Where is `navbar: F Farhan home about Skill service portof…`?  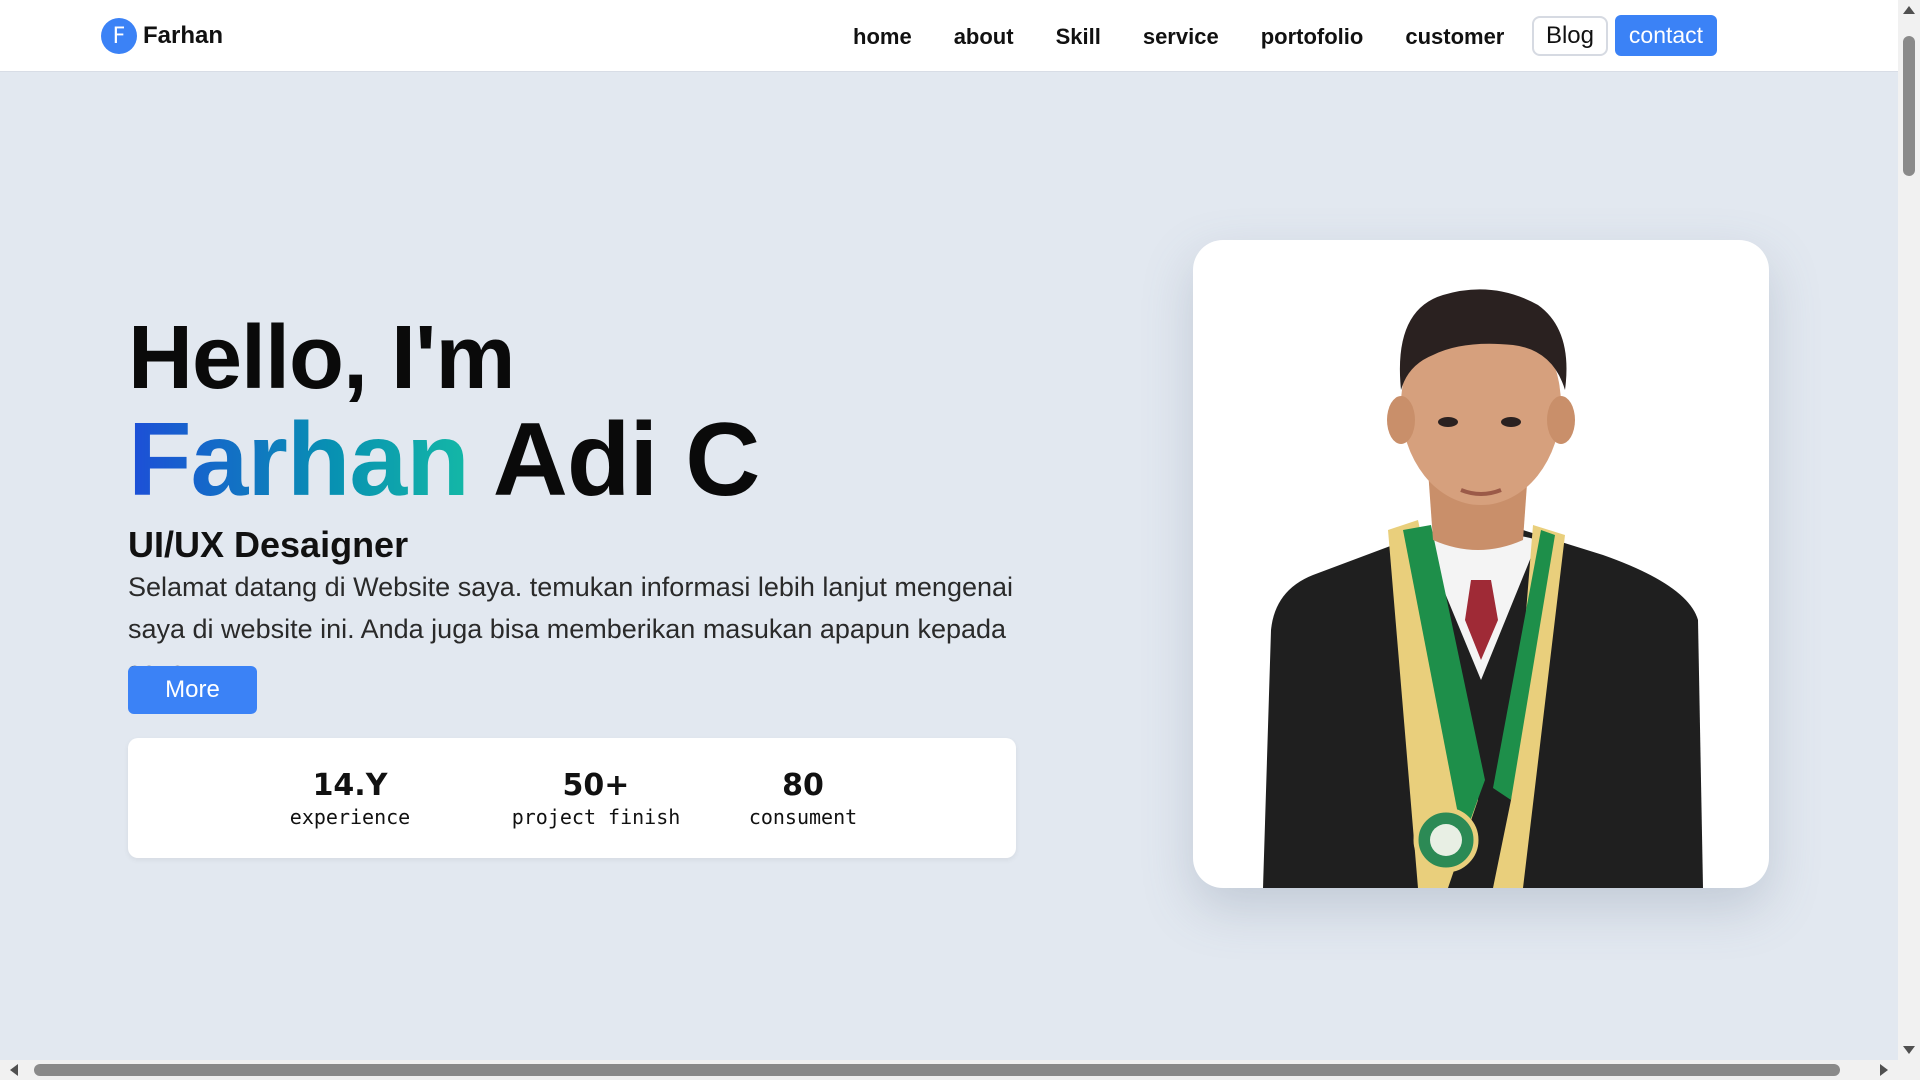
navbar: F Farhan home about Skill service portof… is located at coordinates (949, 36).